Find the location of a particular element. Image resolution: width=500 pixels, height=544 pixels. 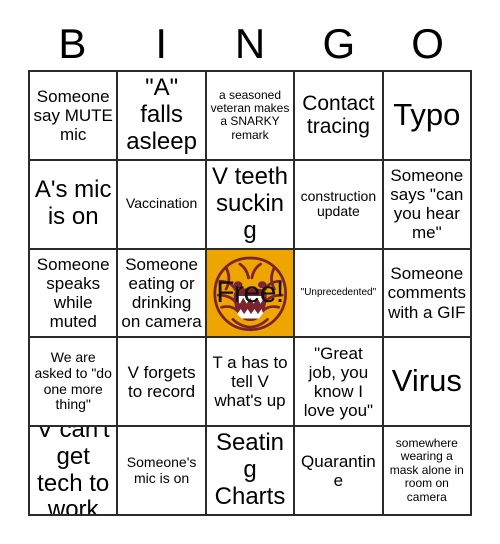

bingo-cell: a seasoned veteran makes a SNARKY remark is located at coordinates (251, 116).